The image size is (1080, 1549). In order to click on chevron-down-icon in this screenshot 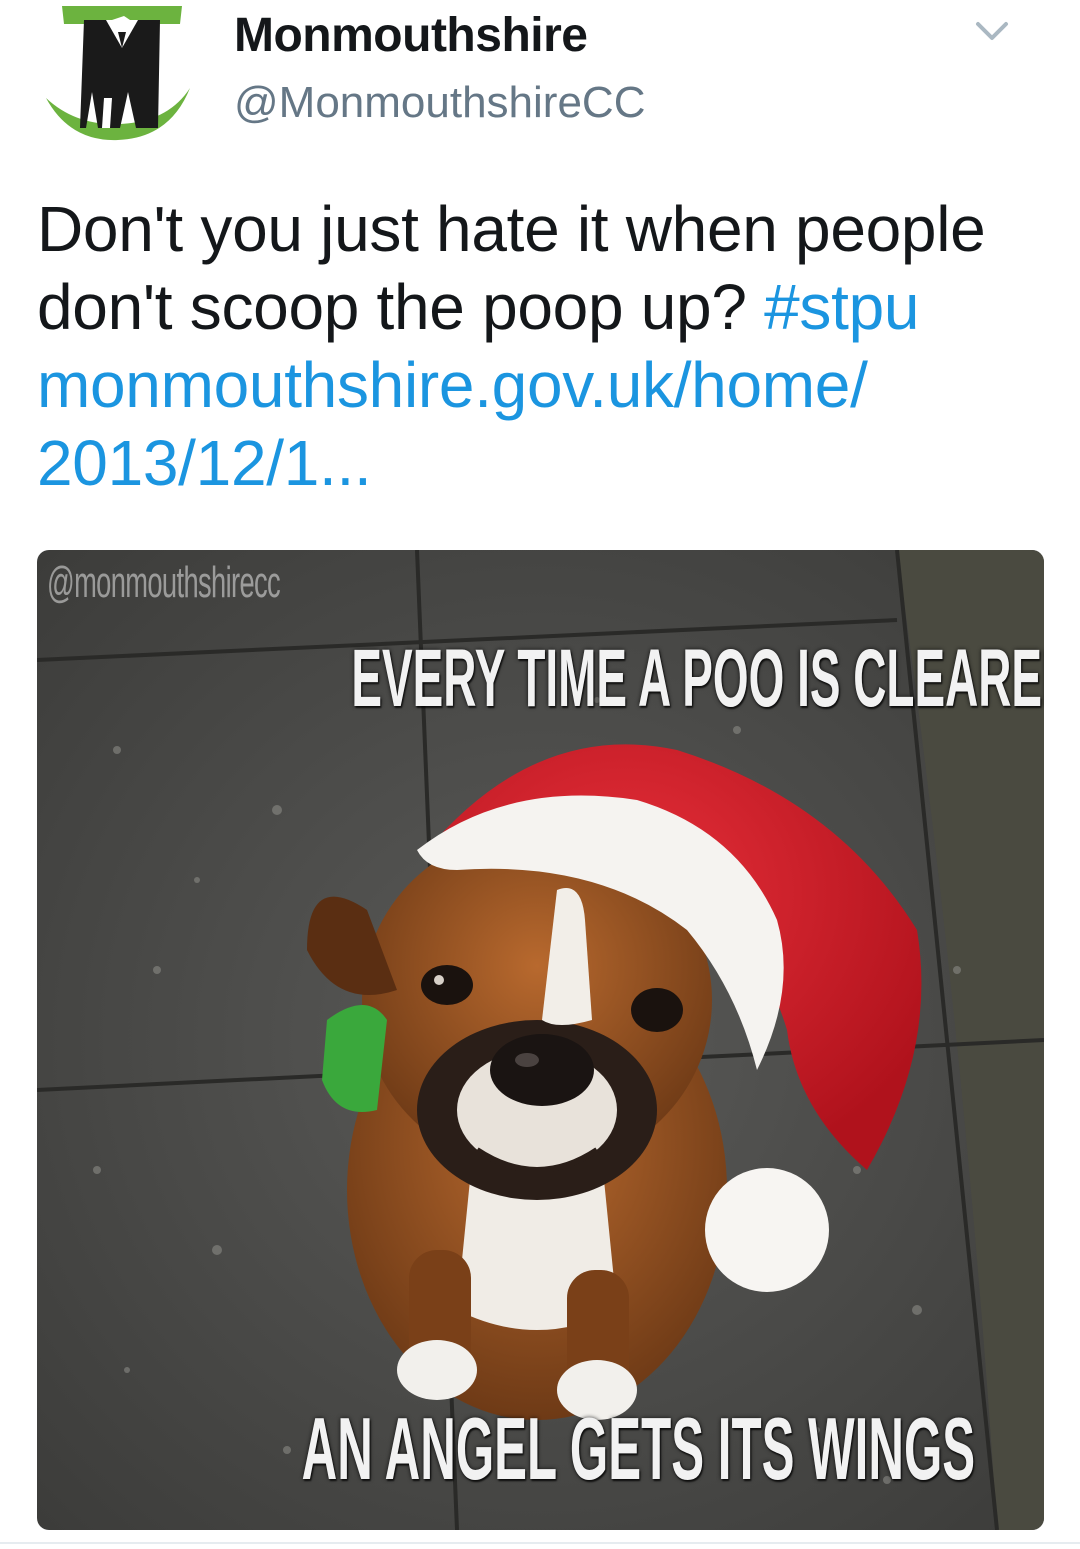, I will do `click(992, 31)`.